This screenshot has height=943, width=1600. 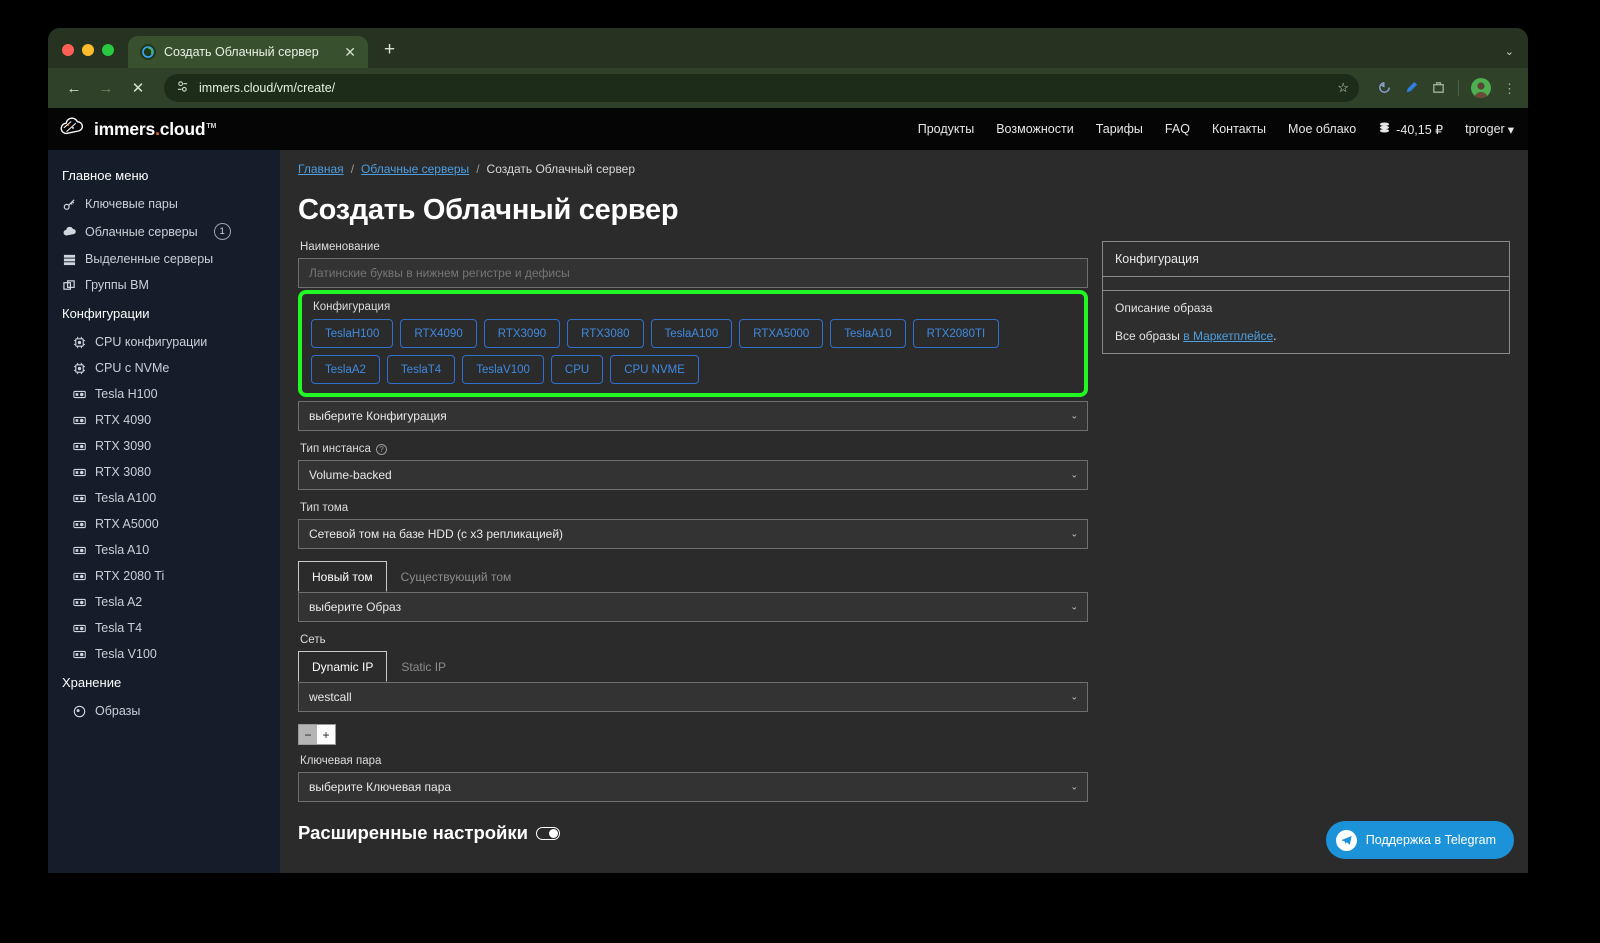 I want to click on config-chip-teslaa2: TeslaA2, so click(x=345, y=369).